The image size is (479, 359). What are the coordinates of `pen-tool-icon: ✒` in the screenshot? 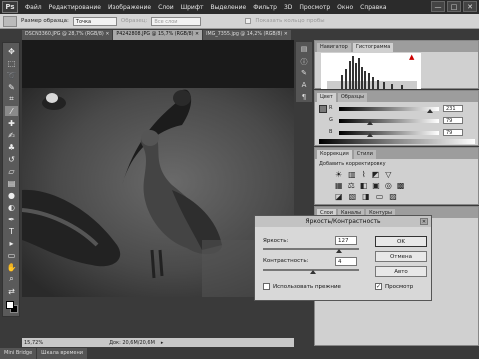 It's located at (11, 219).